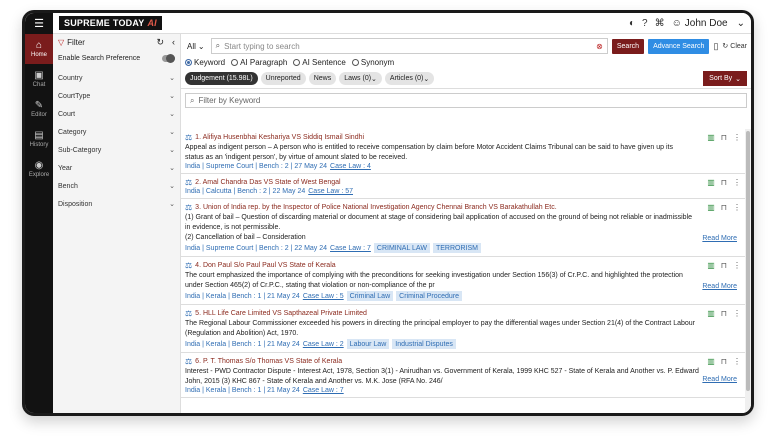  I want to click on advanced-search-button: Advance Search, so click(679, 46).